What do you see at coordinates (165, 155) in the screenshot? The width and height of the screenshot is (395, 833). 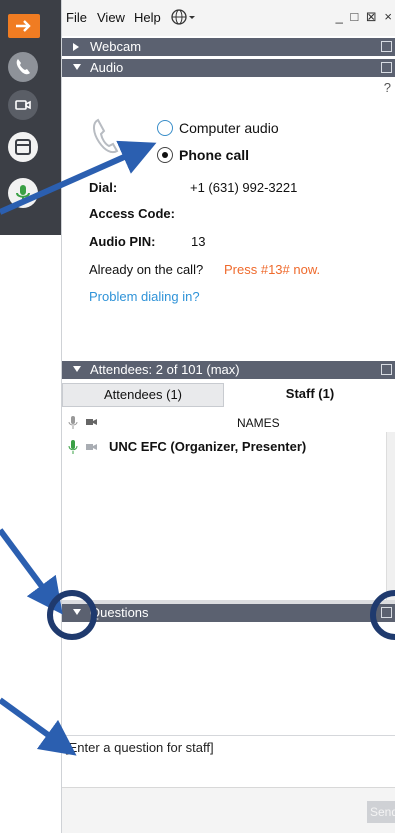 I see `phone-call-radio` at bounding box center [165, 155].